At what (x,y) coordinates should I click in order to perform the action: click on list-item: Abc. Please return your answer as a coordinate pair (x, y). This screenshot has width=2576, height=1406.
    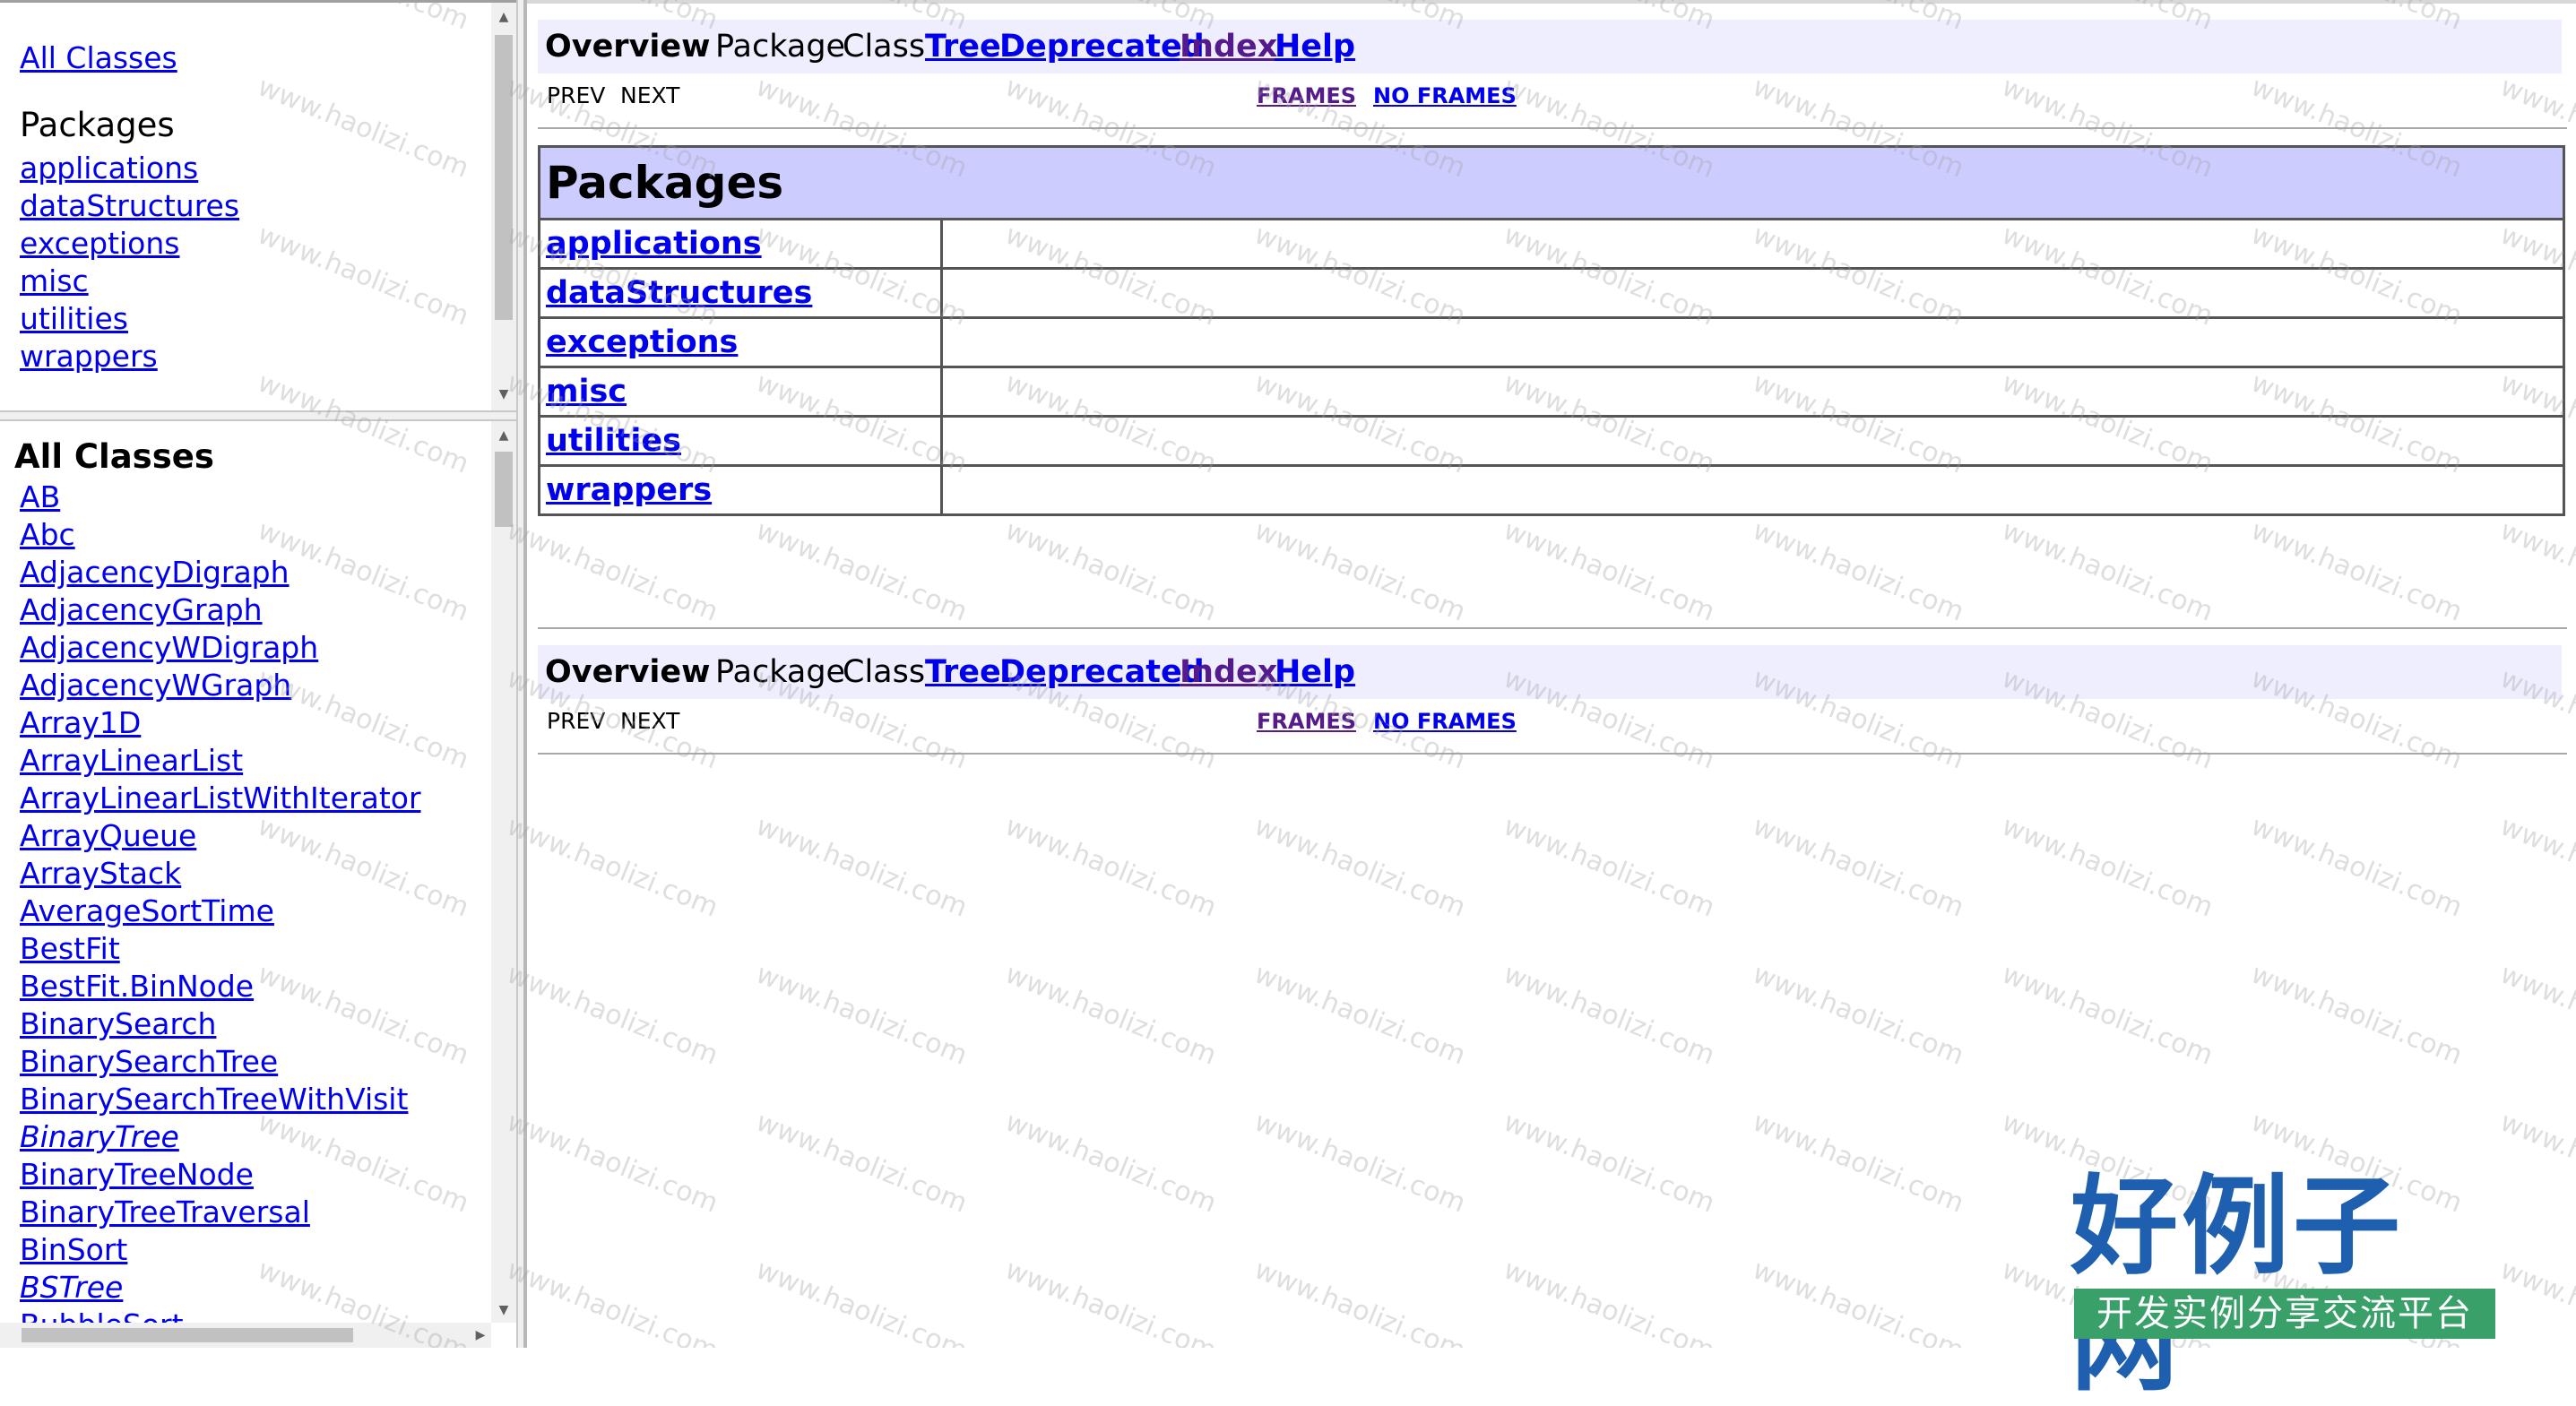
    Looking at the image, I should click on (220, 535).